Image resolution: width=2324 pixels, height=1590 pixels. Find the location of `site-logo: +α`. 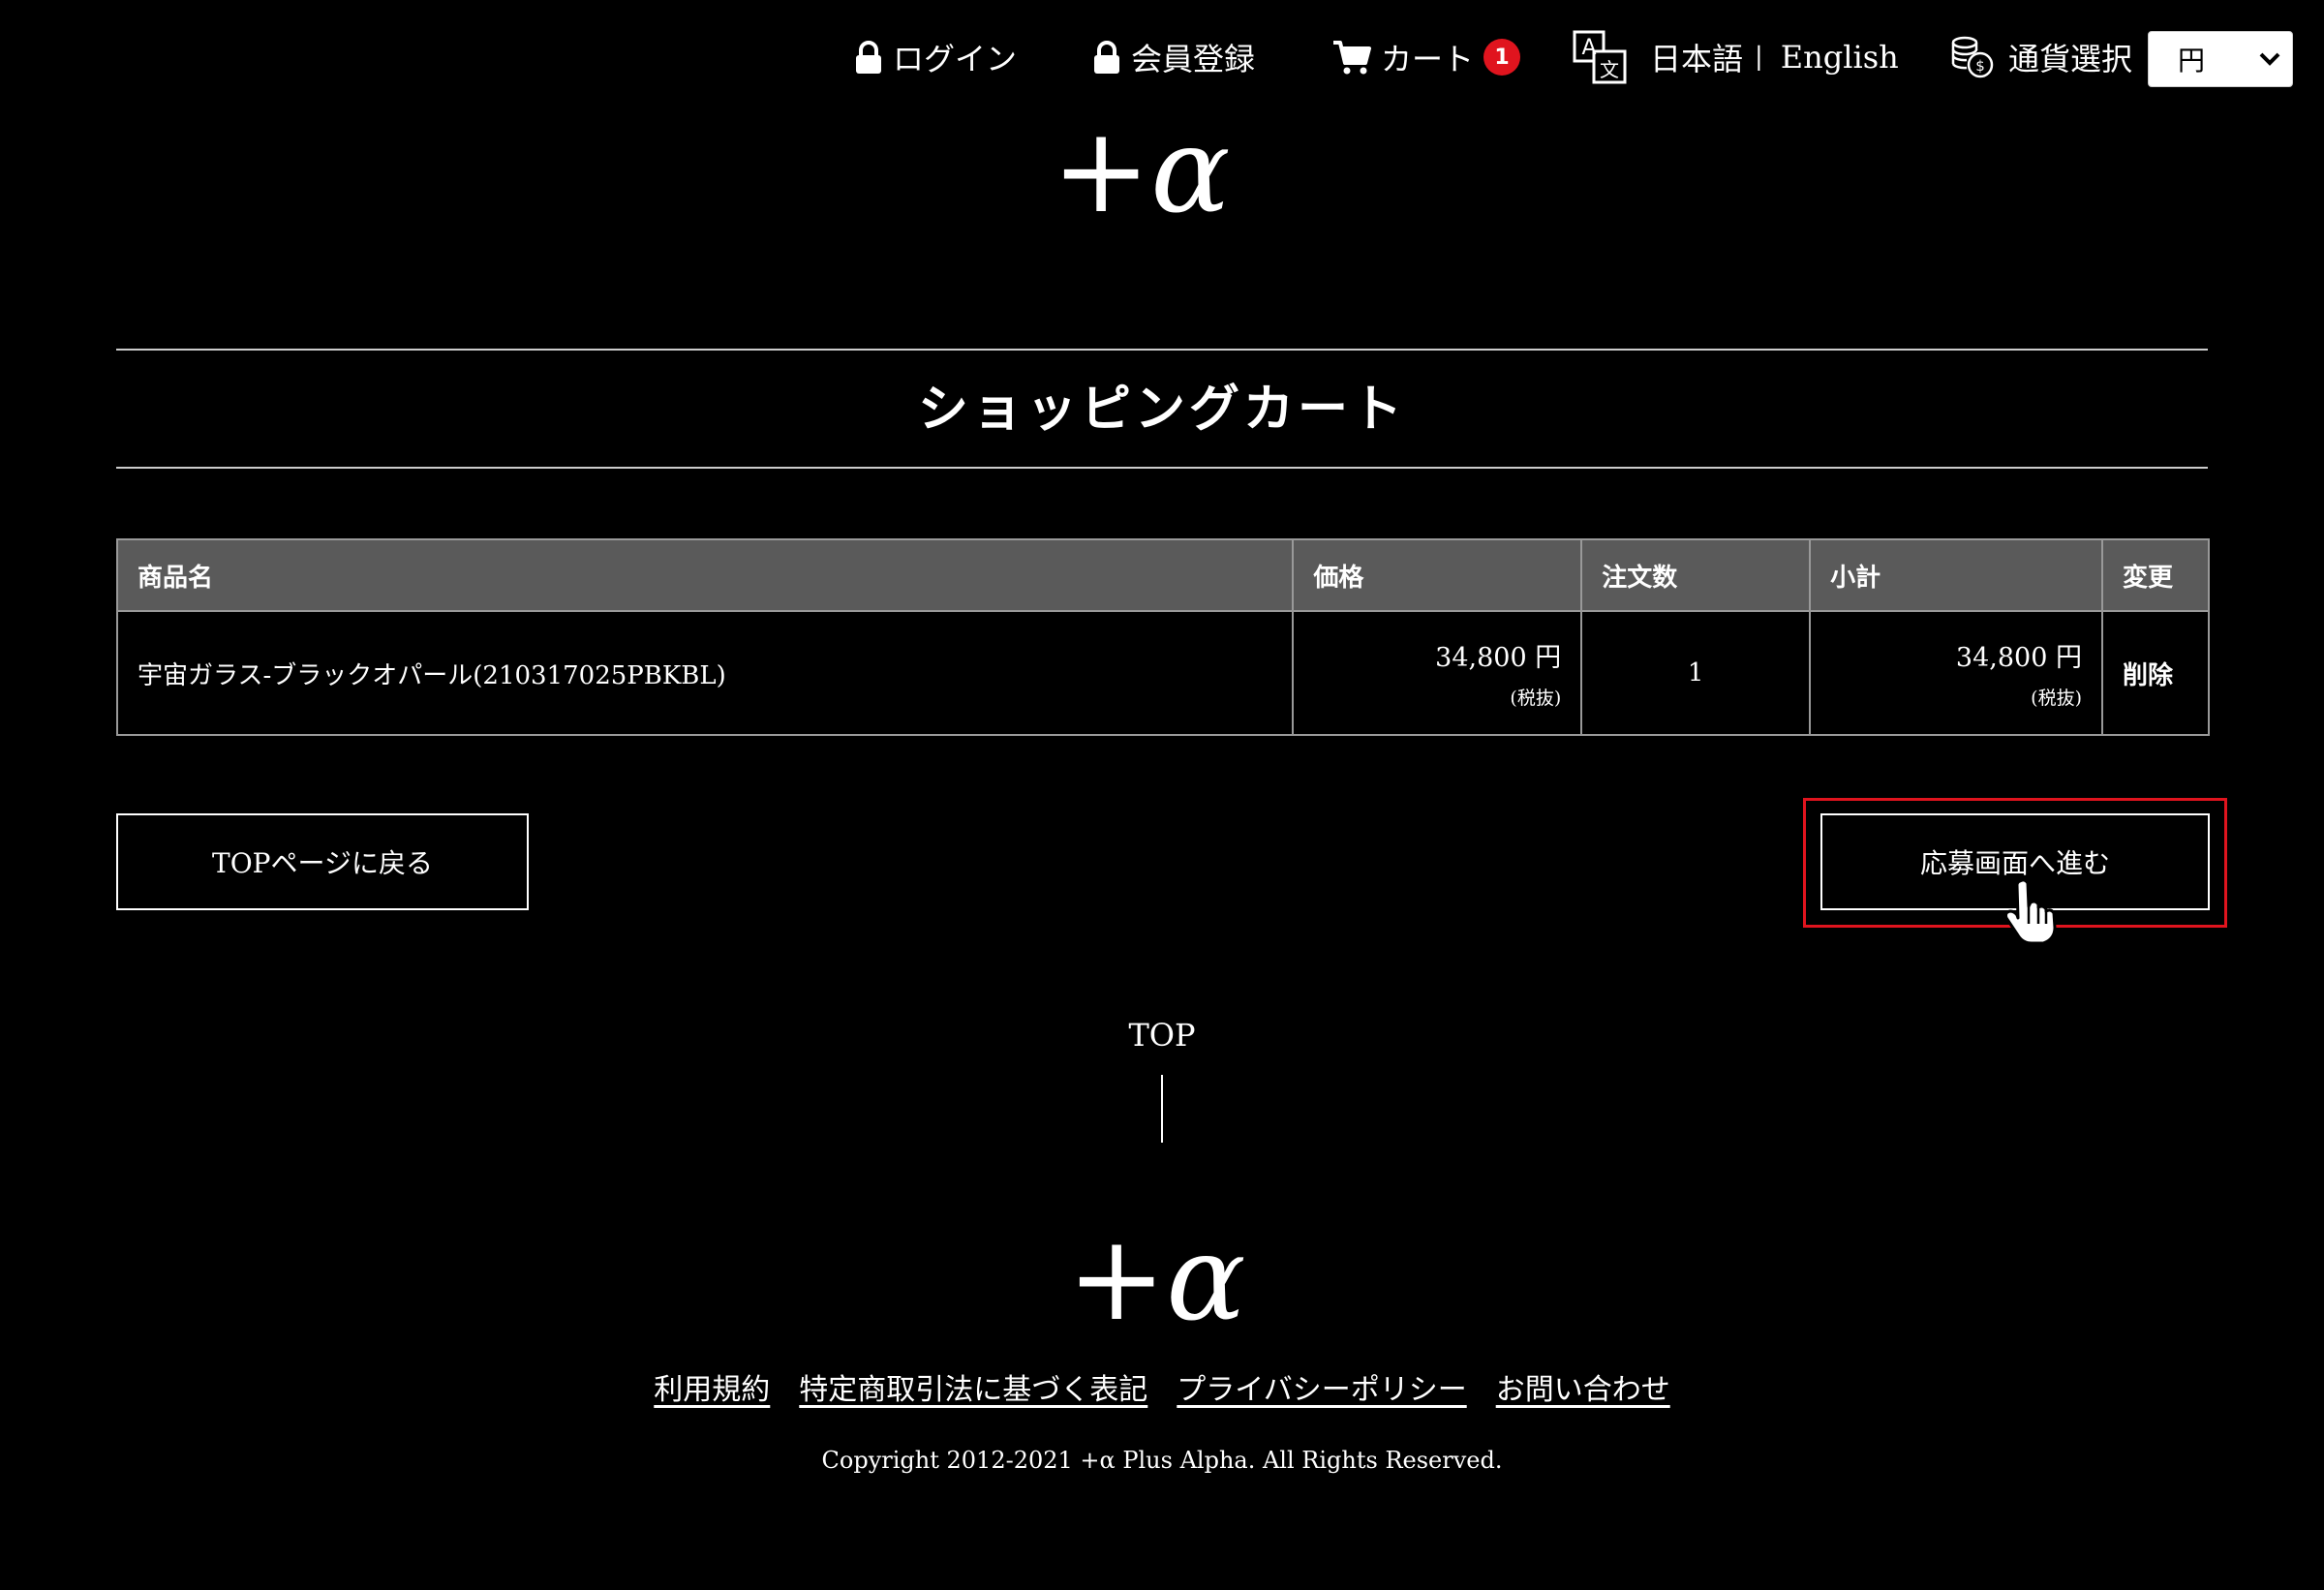

site-logo: +α is located at coordinates (1163, 170).